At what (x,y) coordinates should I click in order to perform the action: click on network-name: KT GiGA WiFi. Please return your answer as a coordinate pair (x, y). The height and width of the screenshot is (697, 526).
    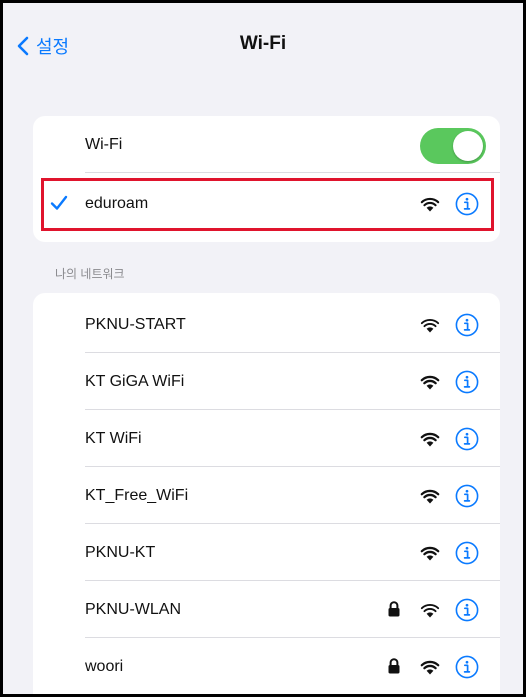
    Looking at the image, I should click on (135, 381).